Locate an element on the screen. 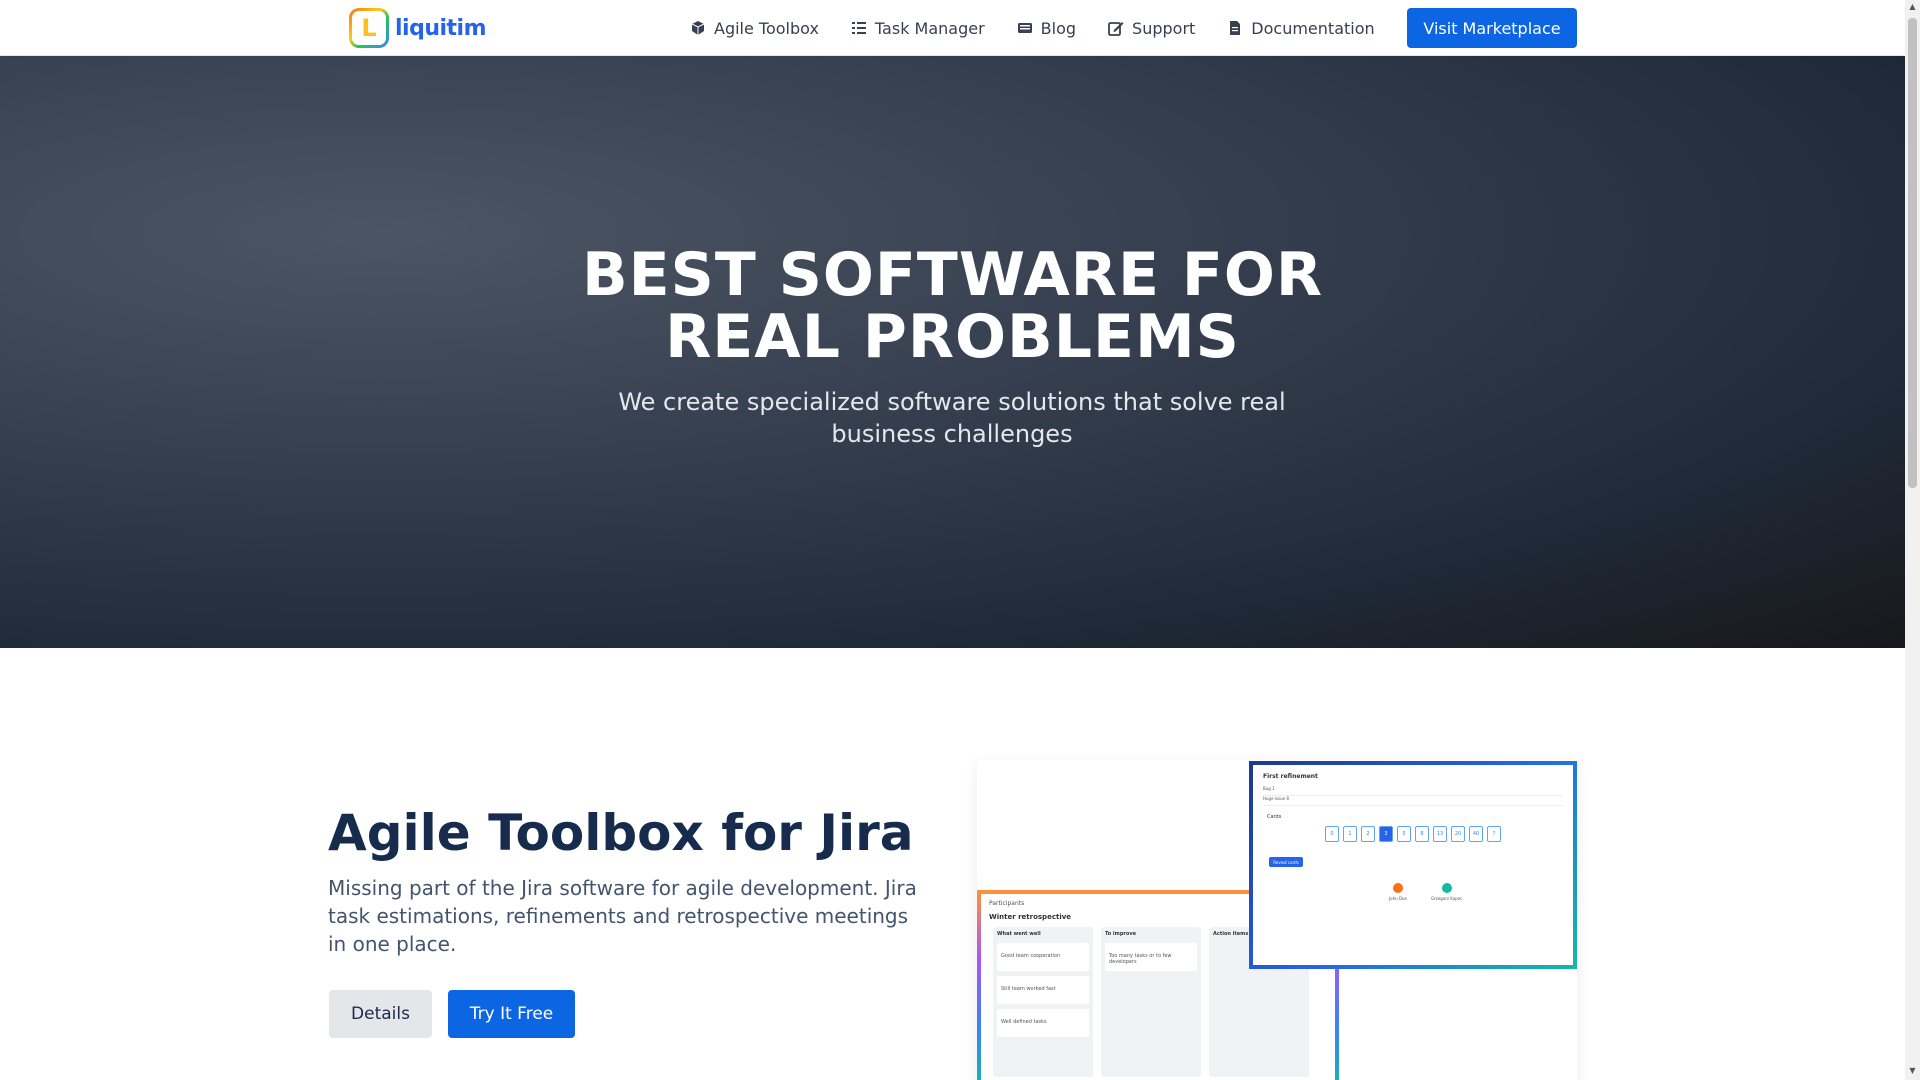  list-icon is located at coordinates (858, 28).